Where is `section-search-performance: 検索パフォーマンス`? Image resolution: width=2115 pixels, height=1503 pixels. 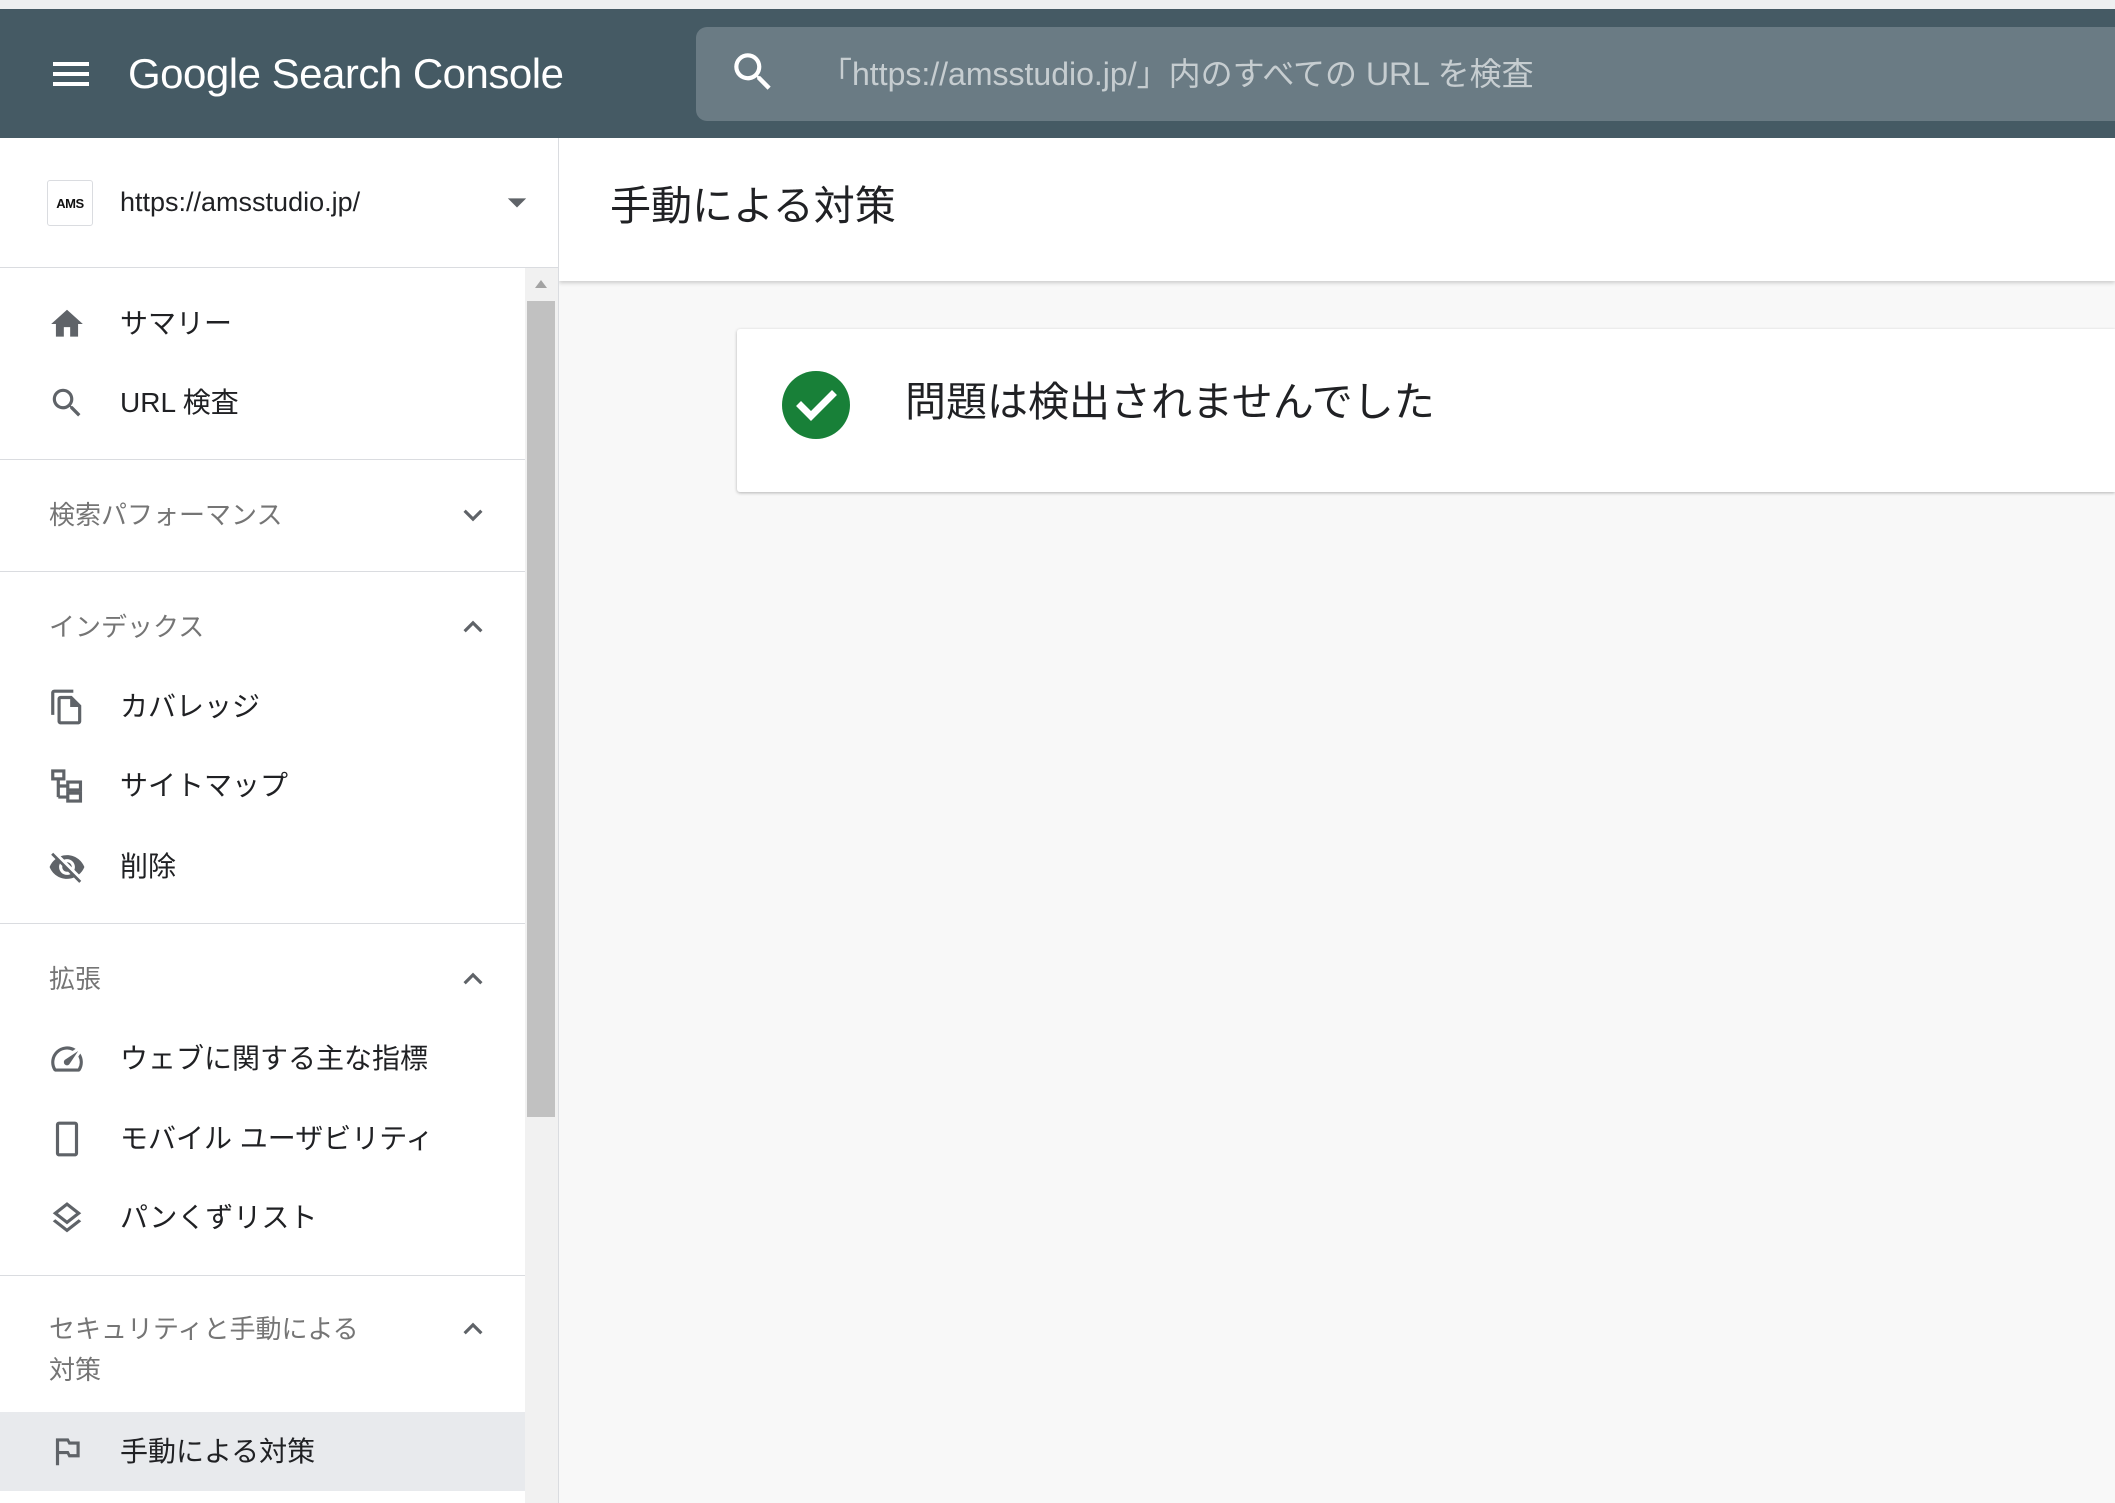 section-search-performance: 検索パフォーマンス is located at coordinates (262, 515).